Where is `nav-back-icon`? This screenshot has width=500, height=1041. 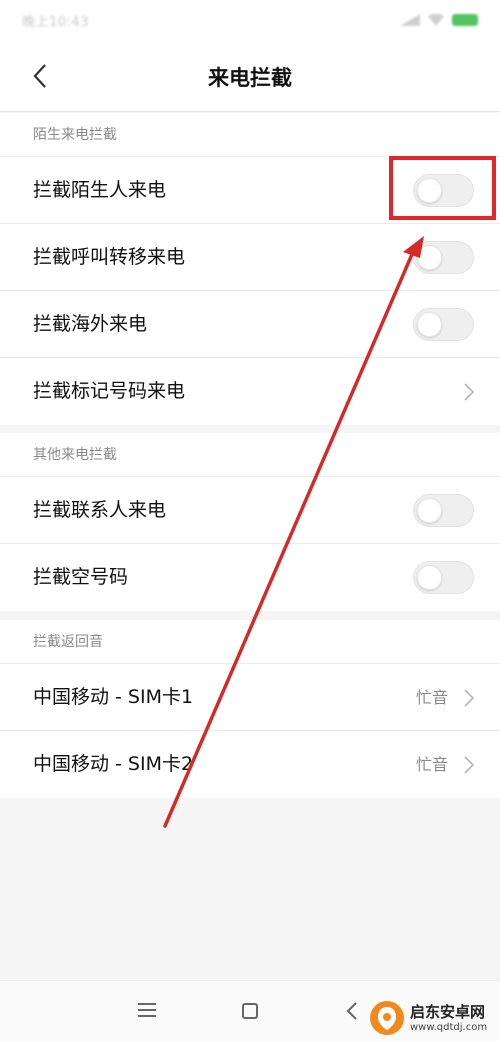 nav-back-icon is located at coordinates (352, 1011).